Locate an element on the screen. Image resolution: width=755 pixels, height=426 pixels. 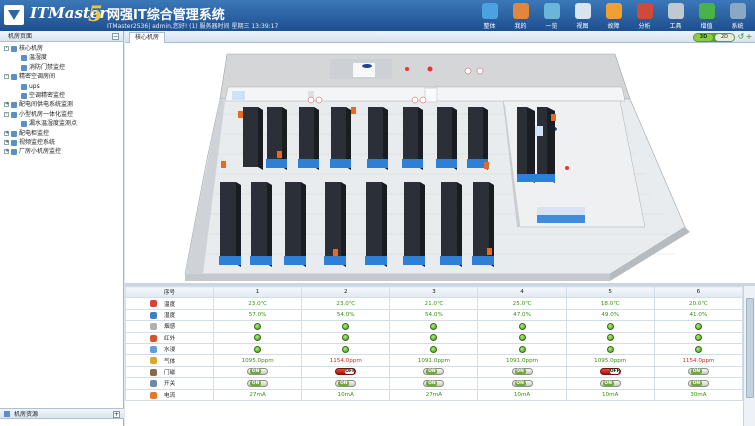
view-toggle: 3D 2D is located at coordinates (714, 37).